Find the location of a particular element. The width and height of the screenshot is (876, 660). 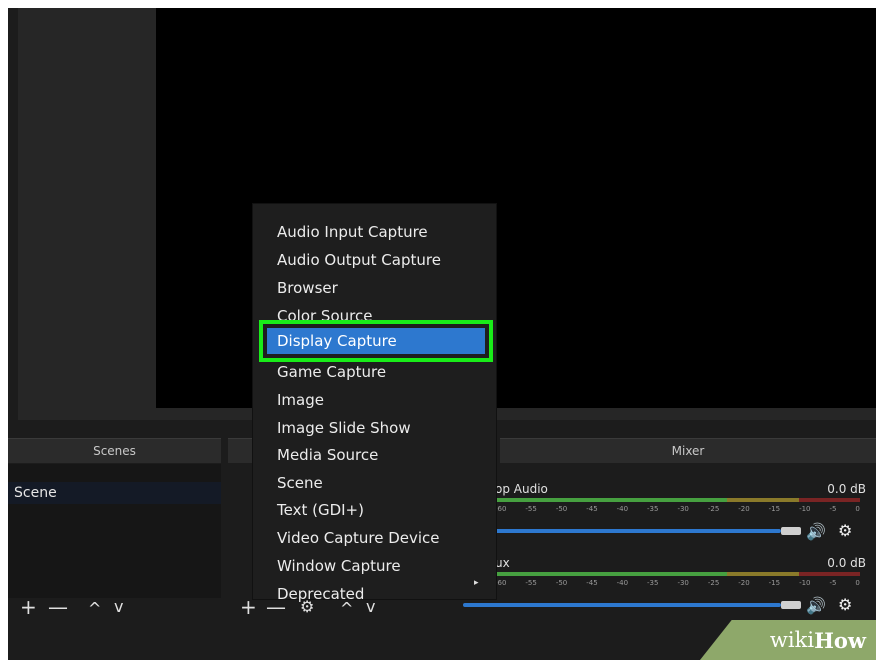

scenes-dock-title: Scenes is located at coordinates (114, 450).